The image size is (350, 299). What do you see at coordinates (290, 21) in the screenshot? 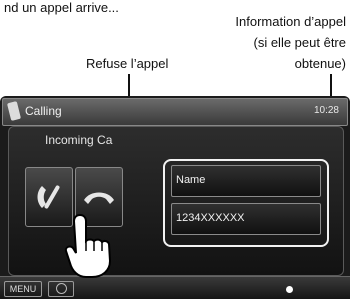
I see `info-callout-line1: Information d’appel` at bounding box center [290, 21].